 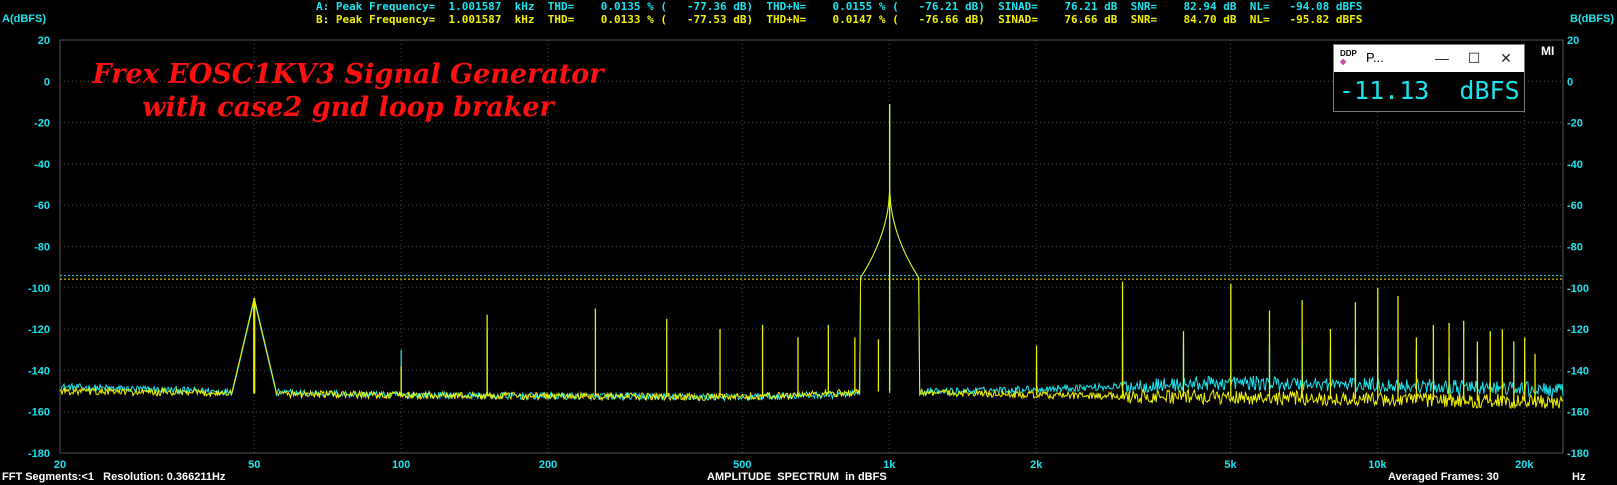 I want to click on y-tick-left-6: -100, so click(x=39, y=289).